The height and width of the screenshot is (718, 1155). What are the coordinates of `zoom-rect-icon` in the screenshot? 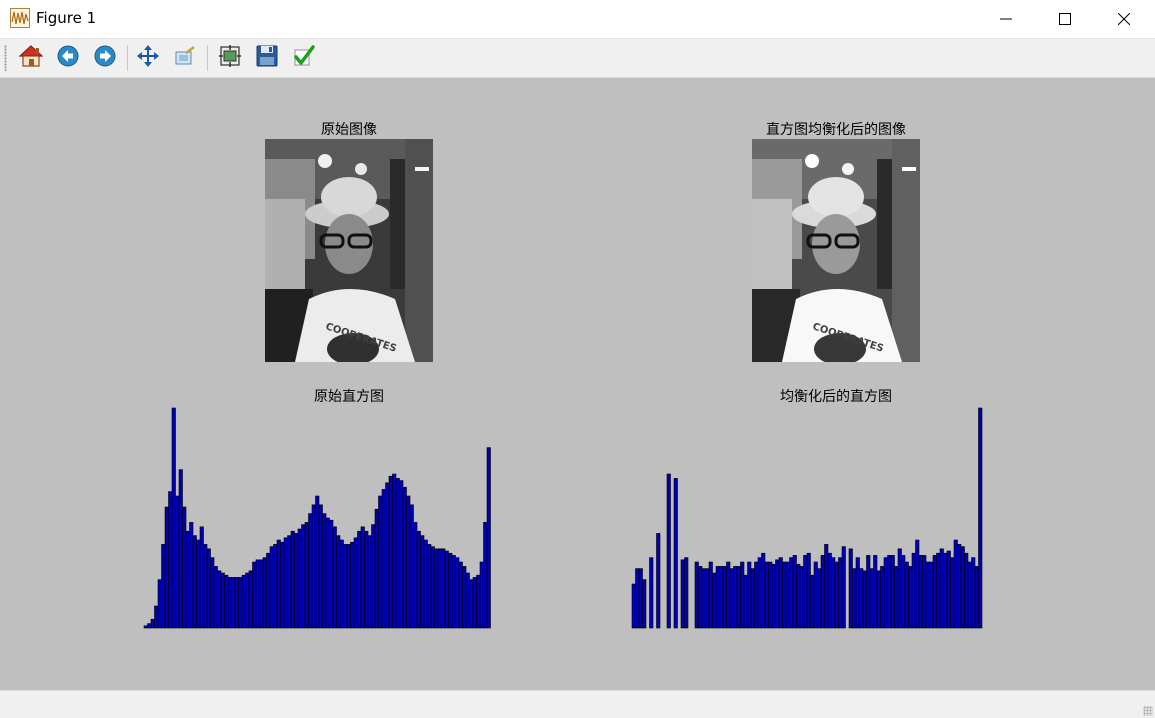 It's located at (185, 58).